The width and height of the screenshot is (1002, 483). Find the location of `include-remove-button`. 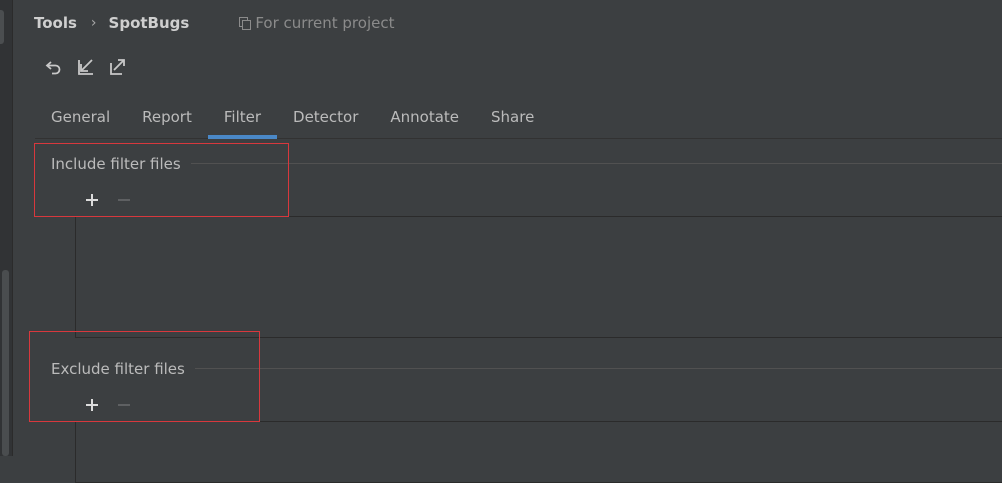

include-remove-button is located at coordinates (124, 200).